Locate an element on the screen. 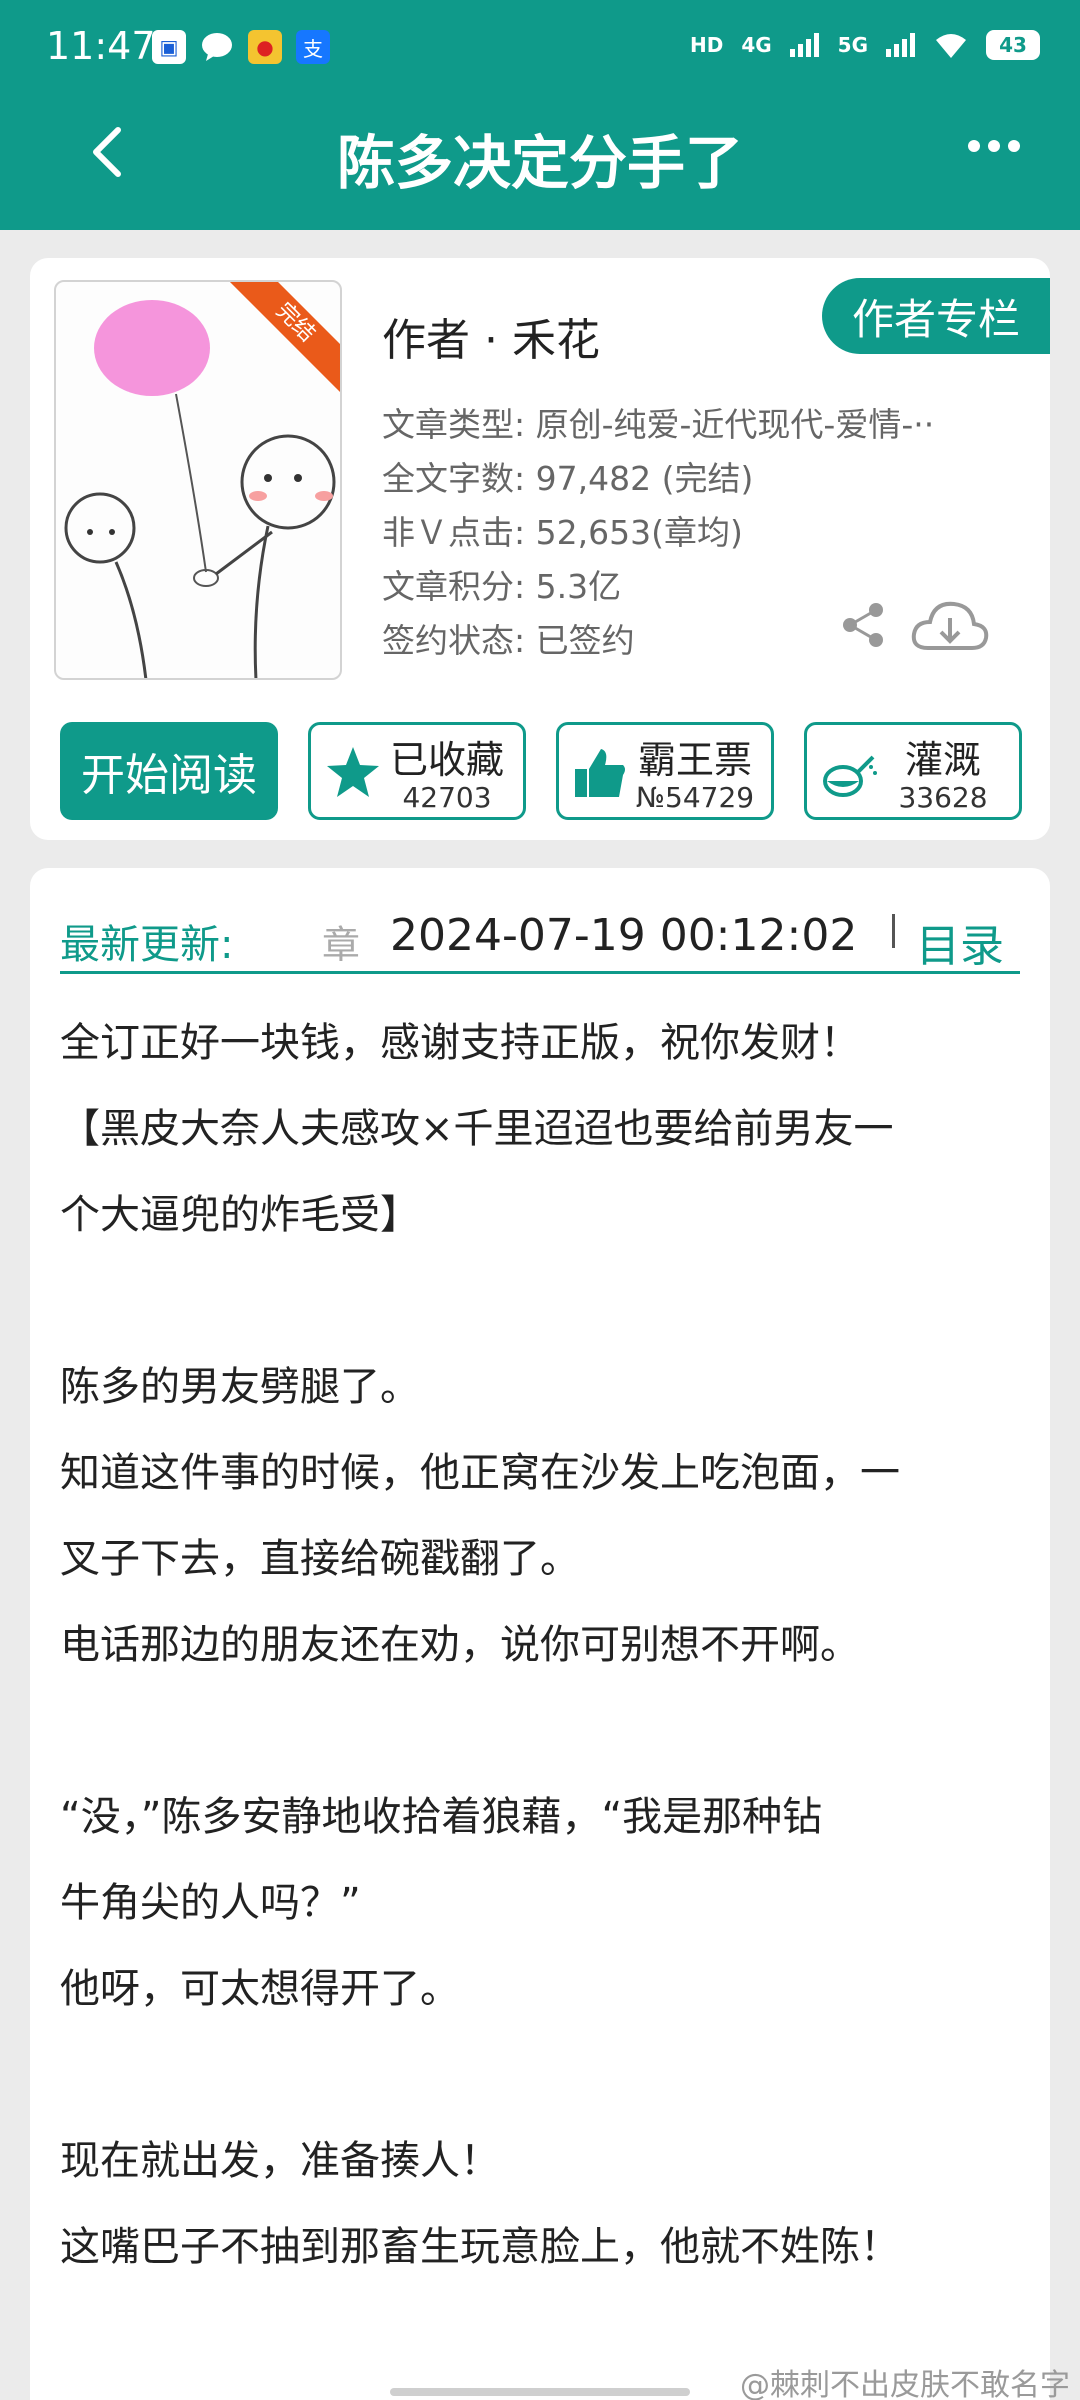 This screenshot has height=2400, width=1080. text-line: 电话那边的朋友还在劝，说你可别想不开啊。 is located at coordinates (460, 1645).